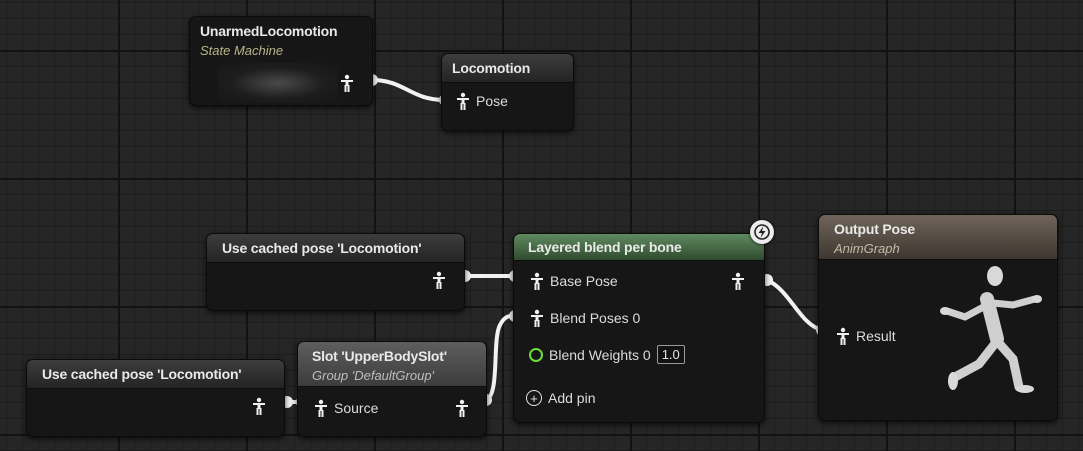 The height and width of the screenshot is (451, 1083). Describe the element at coordinates (491, 68) in the screenshot. I see `node-title: Locomotion` at that location.